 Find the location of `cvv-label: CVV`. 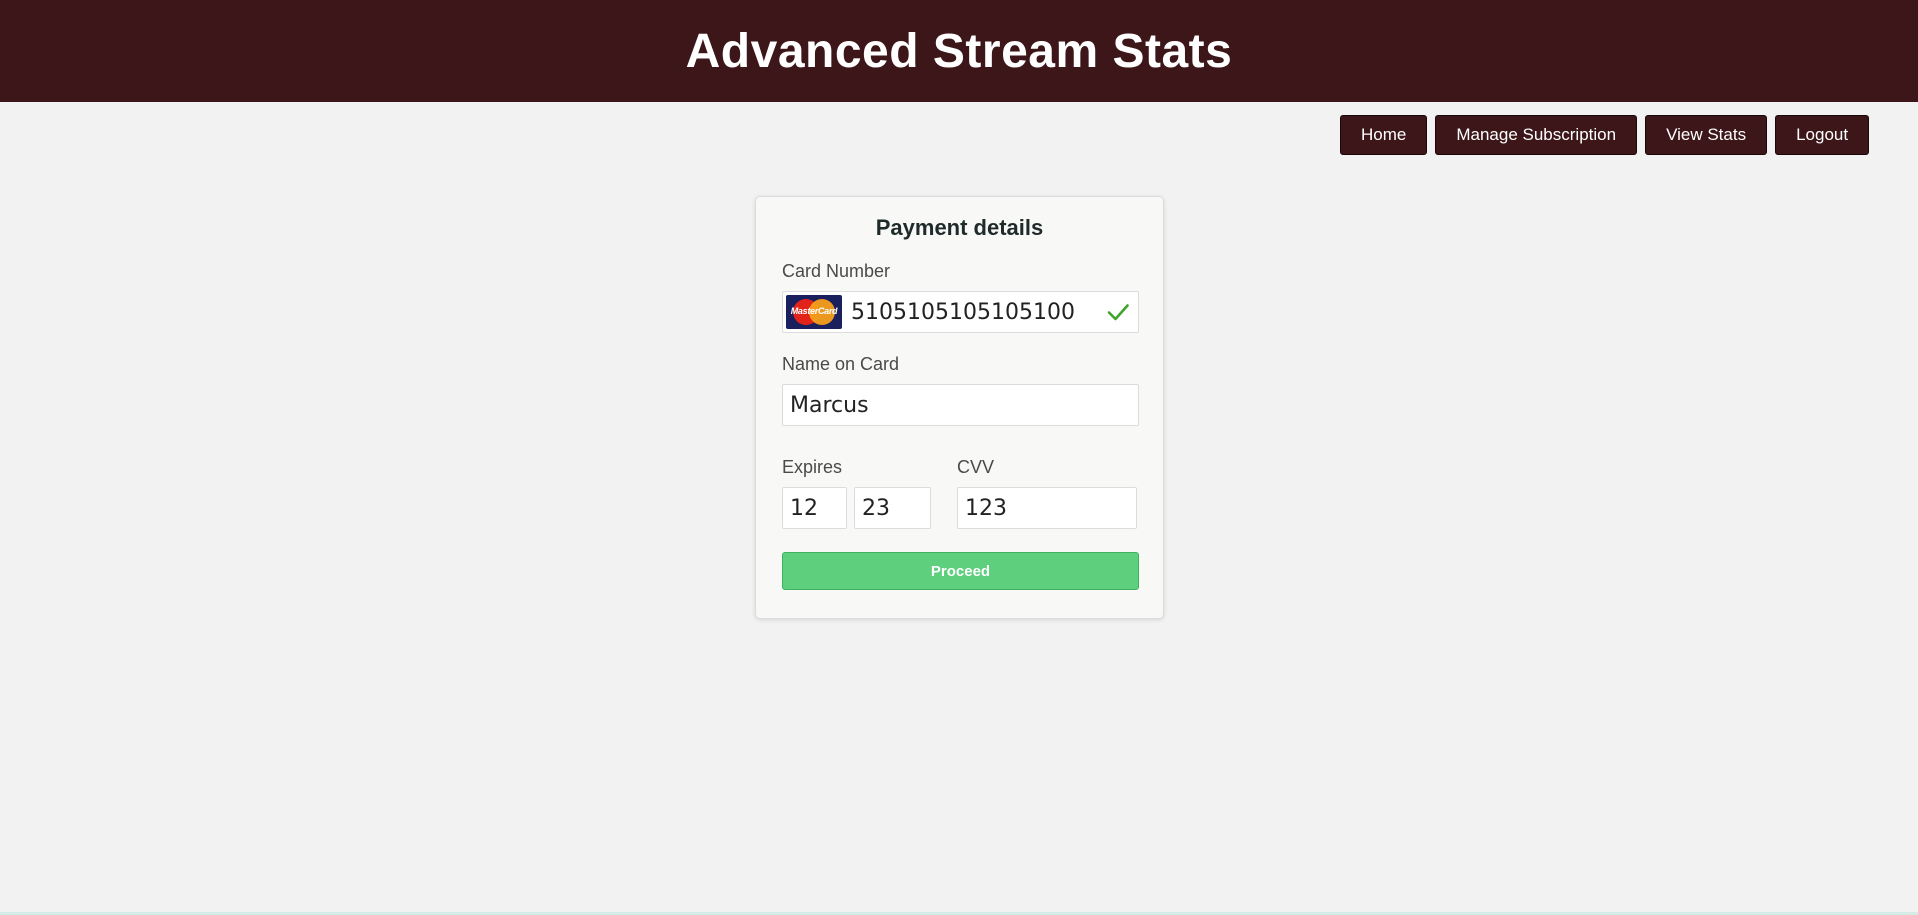

cvv-label: CVV is located at coordinates (976, 467).